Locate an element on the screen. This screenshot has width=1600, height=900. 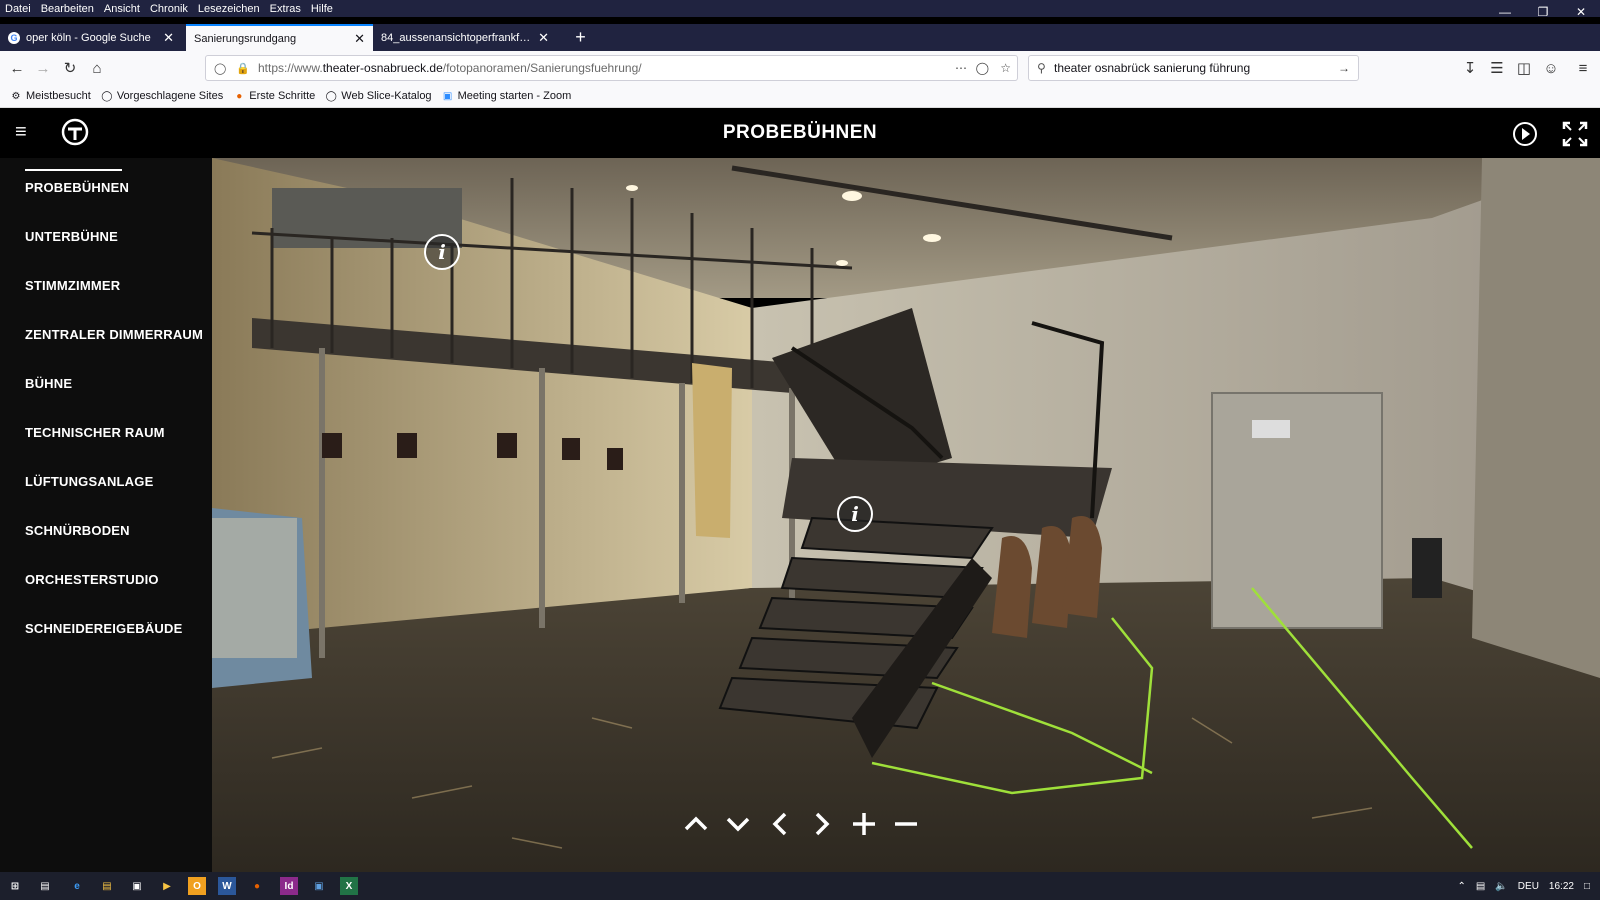
media-icon: ▶ is located at coordinates (167, 886).